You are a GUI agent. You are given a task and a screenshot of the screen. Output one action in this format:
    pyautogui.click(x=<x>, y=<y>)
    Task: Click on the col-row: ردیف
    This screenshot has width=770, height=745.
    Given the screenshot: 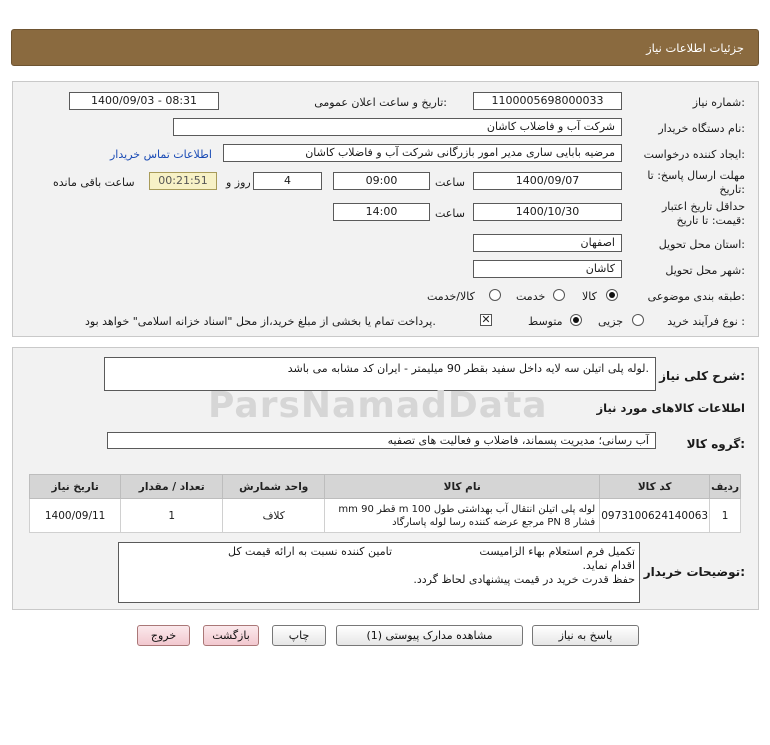 What is the action you would take?
    pyautogui.click(x=725, y=486)
    